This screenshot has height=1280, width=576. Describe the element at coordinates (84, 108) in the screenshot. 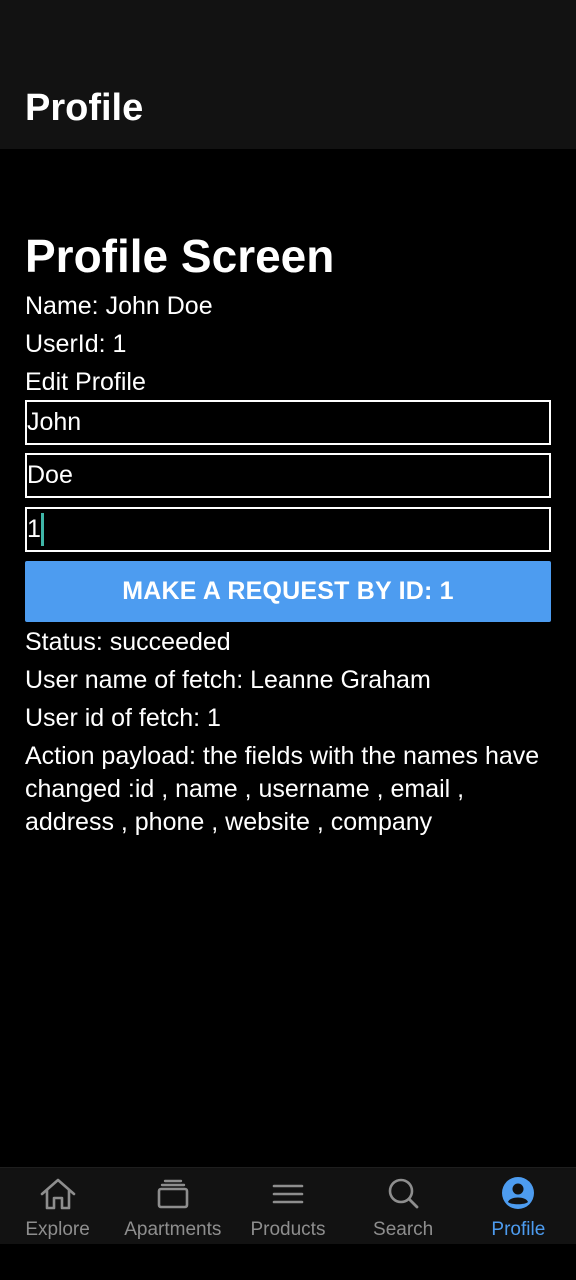

I see `header-title: Profile` at that location.